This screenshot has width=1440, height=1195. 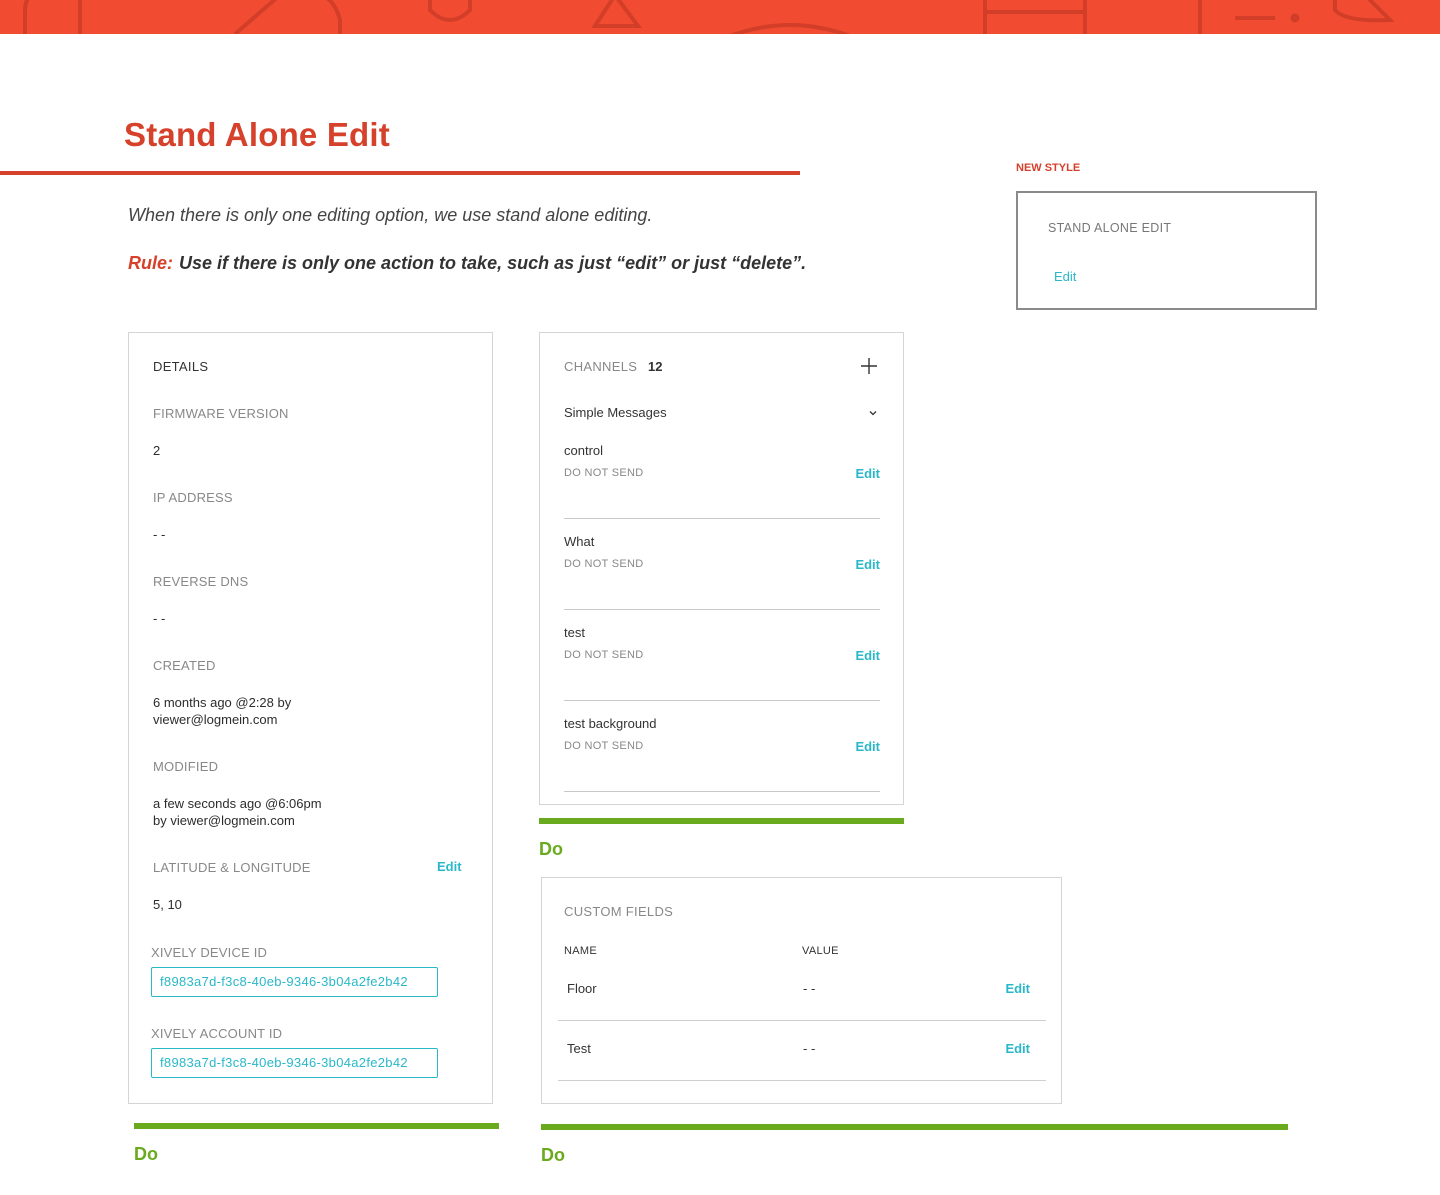 What do you see at coordinates (601, 366) in the screenshot?
I see `channels-heading: CHANNELS` at bounding box center [601, 366].